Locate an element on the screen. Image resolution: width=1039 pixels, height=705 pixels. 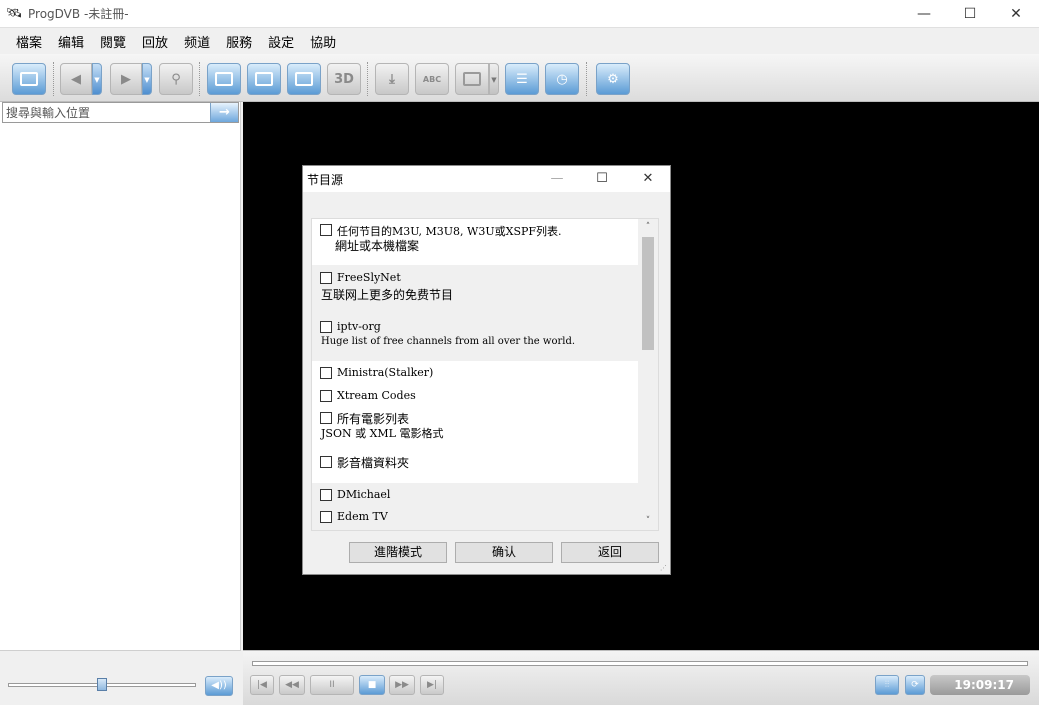
scroll-thumb is located at coordinates (648, 293).